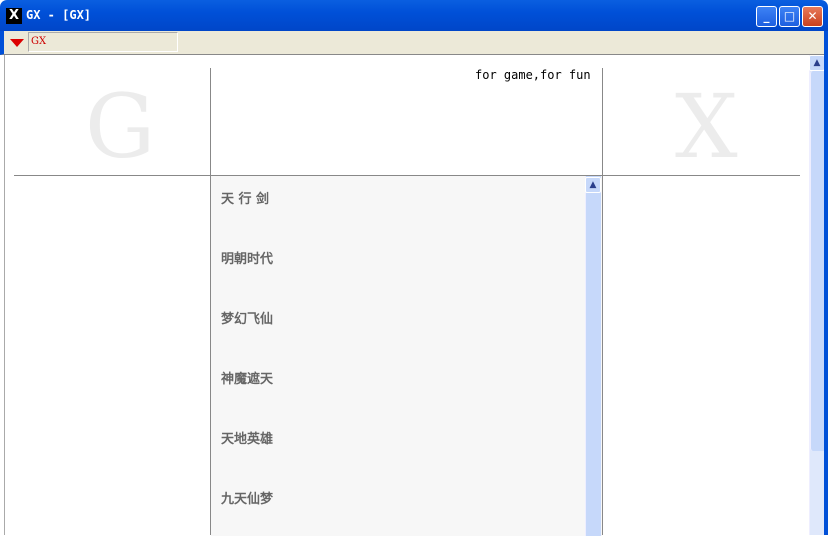 This screenshot has width=828, height=536. Describe the element at coordinates (593, 356) in the screenshot. I see `list-scrollbar` at that location.